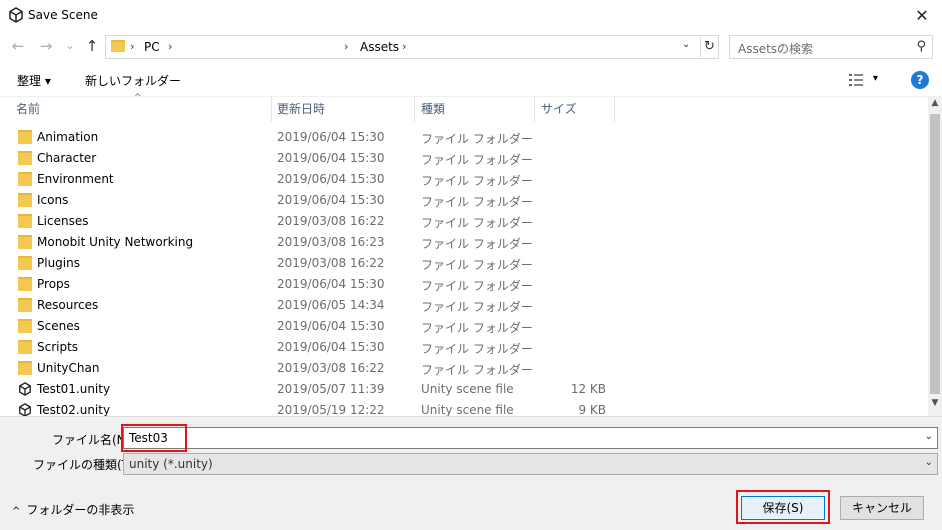 The height and width of the screenshot is (530, 942). What do you see at coordinates (412, 47) in the screenshot?
I see `address-bar: › PC › › Assets › ⌄ ↻` at bounding box center [412, 47].